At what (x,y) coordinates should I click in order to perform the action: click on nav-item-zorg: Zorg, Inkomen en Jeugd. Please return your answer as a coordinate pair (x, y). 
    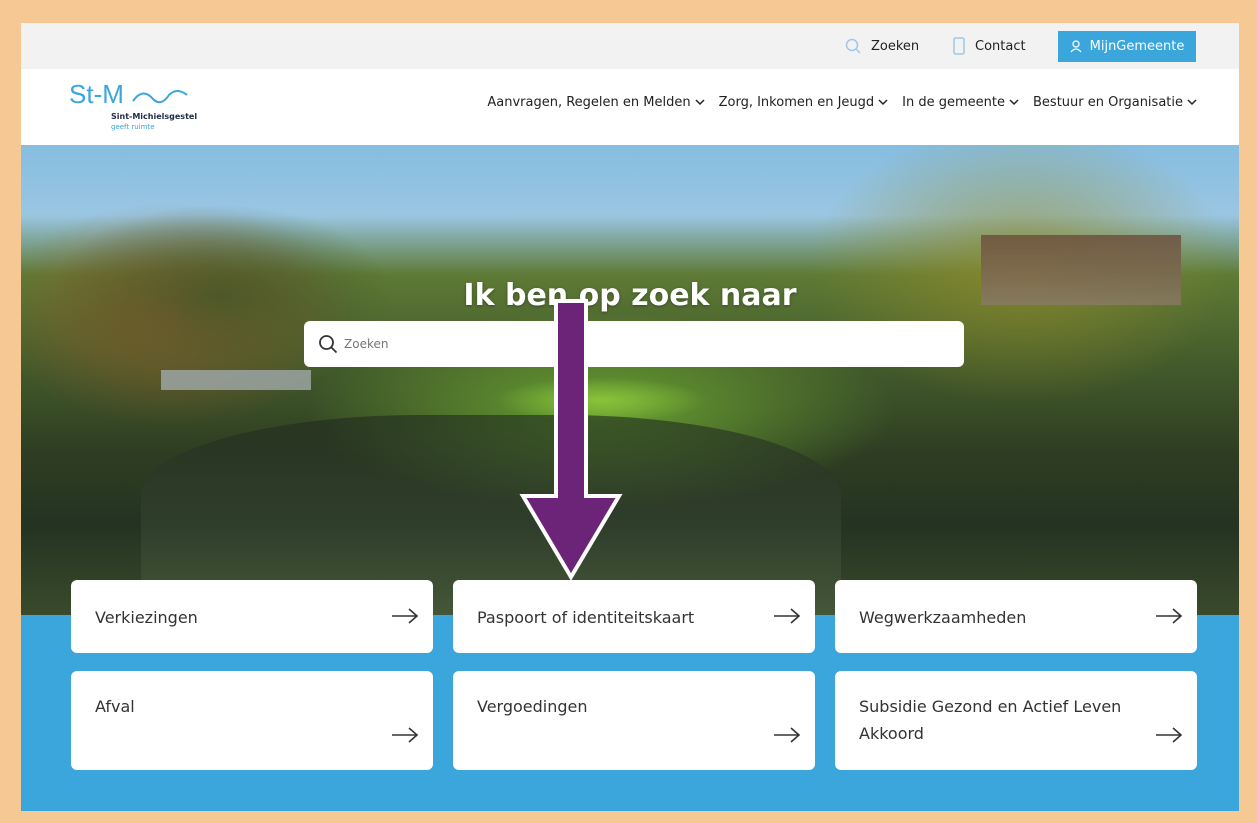
    Looking at the image, I should click on (804, 102).